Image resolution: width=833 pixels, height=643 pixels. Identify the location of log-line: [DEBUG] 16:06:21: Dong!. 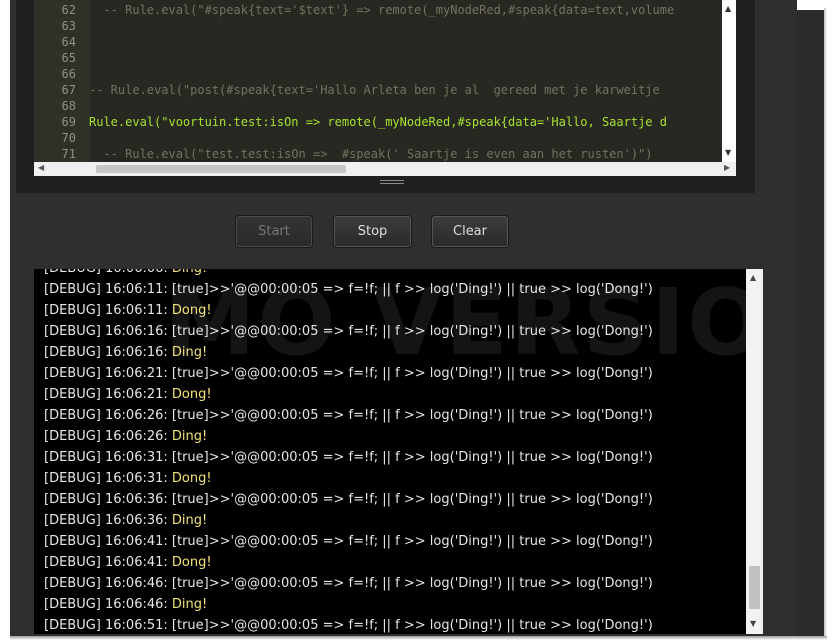
(128, 394).